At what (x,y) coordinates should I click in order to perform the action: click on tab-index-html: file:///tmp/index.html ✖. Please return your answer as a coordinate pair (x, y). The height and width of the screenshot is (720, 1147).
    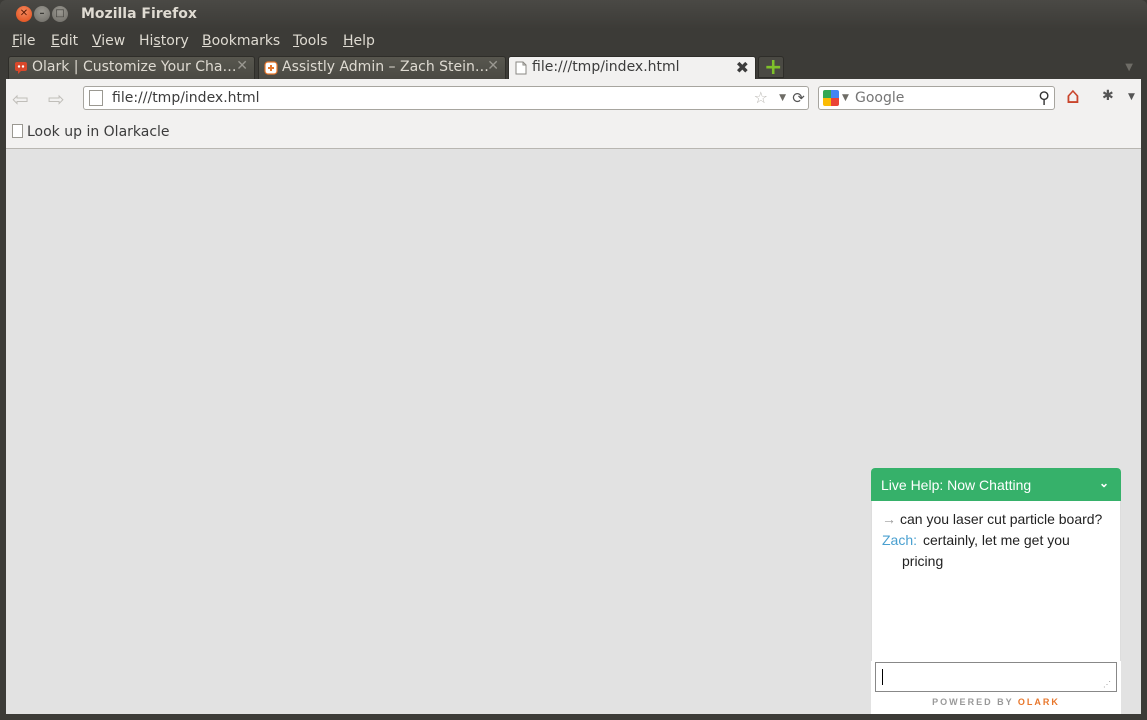
    Looking at the image, I should click on (632, 68).